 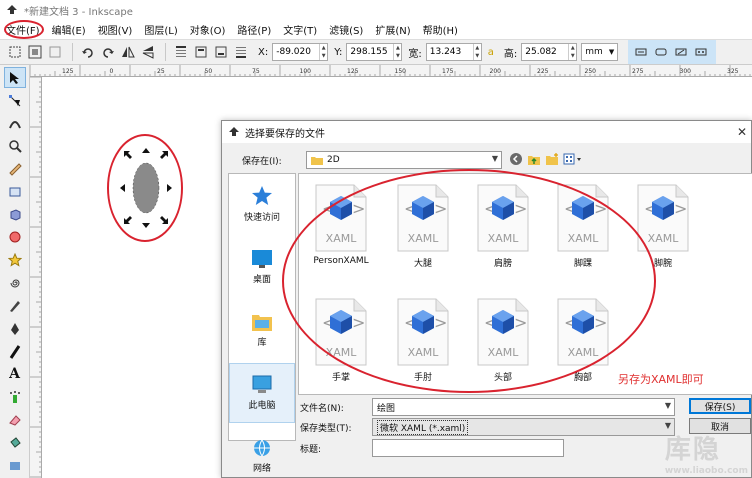 What do you see at coordinates (545, 52) in the screenshot?
I see `height-input` at bounding box center [545, 52].